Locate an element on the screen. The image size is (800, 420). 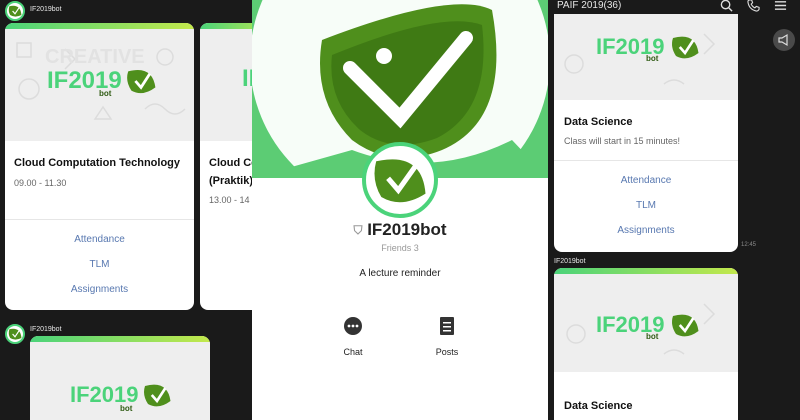
if2019-logo: IF2019 is located at coordinates (247, 79).